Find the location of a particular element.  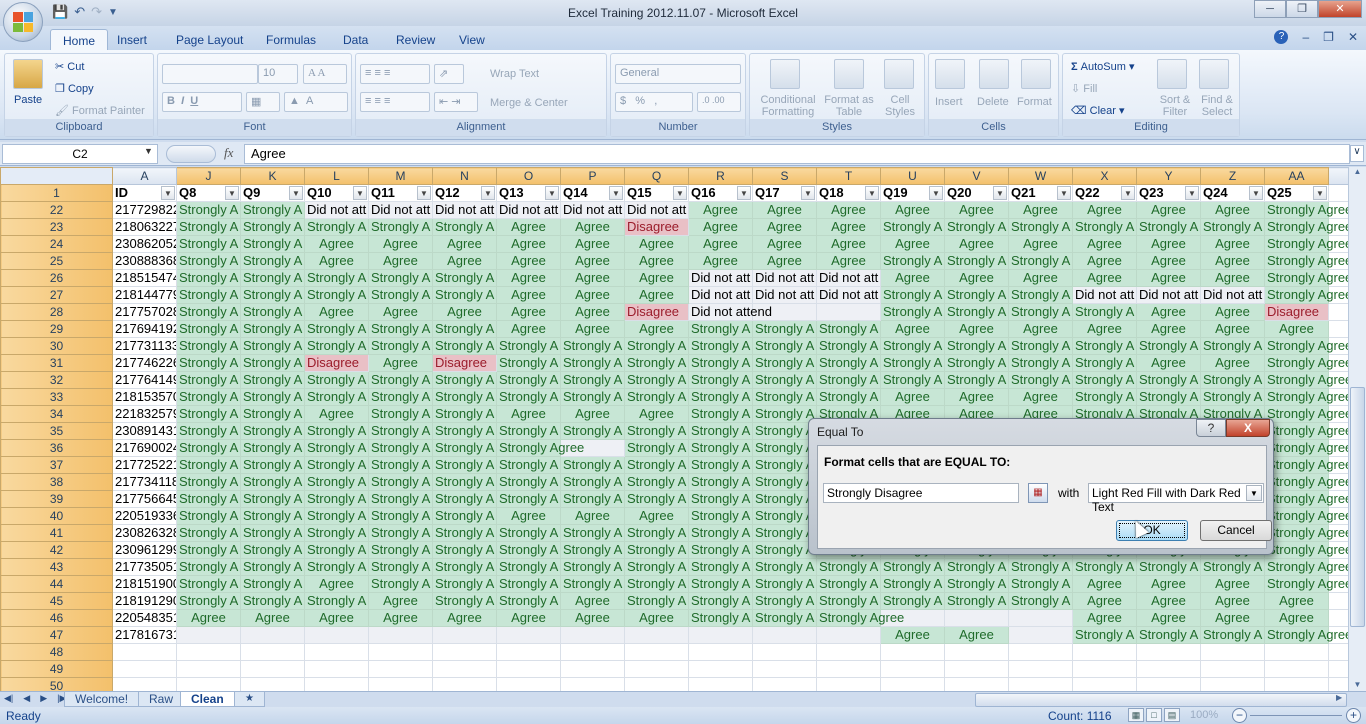

cut-button: ✂ Cut is located at coordinates (69, 66).